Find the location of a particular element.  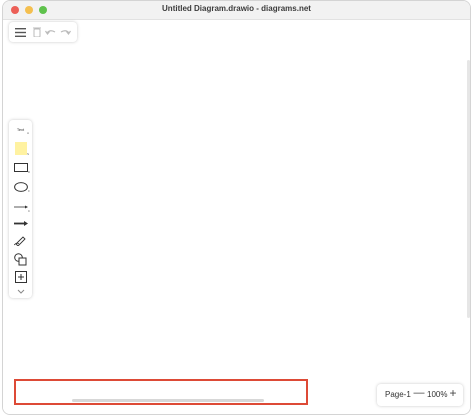

zoom-in-button: + is located at coordinates (453, 394).